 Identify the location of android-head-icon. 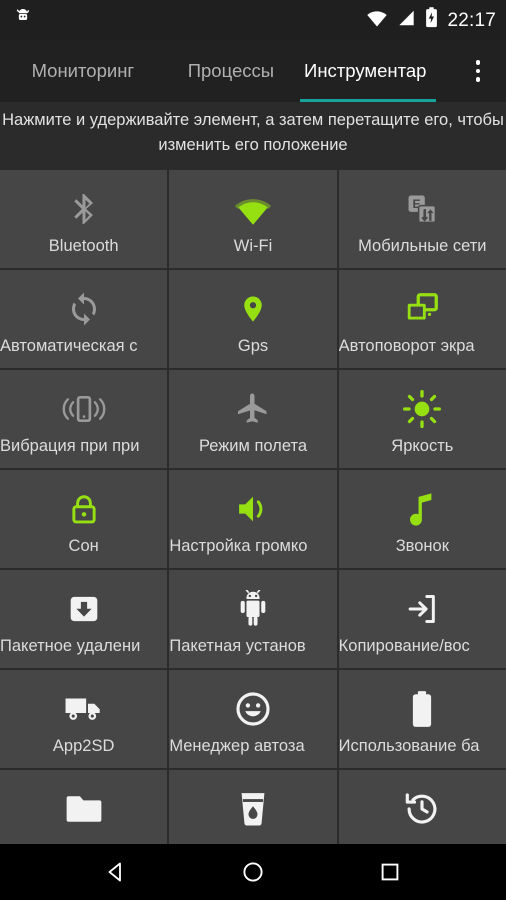
(23, 20).